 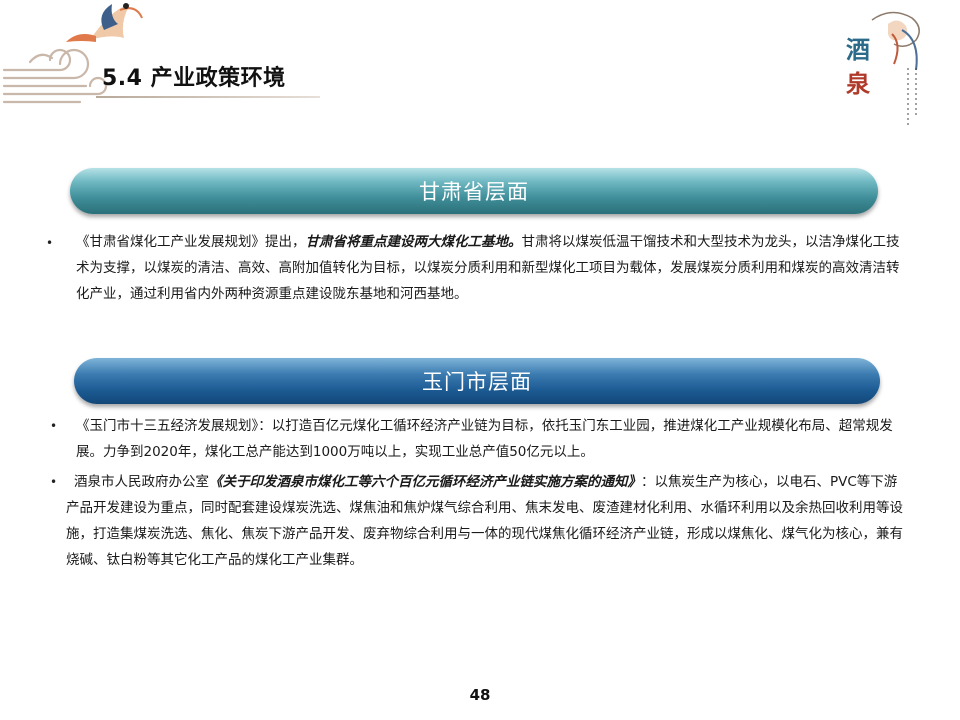 What do you see at coordinates (474, 191) in the screenshot?
I see `gansu-level-banner: 甘肃省层面` at bounding box center [474, 191].